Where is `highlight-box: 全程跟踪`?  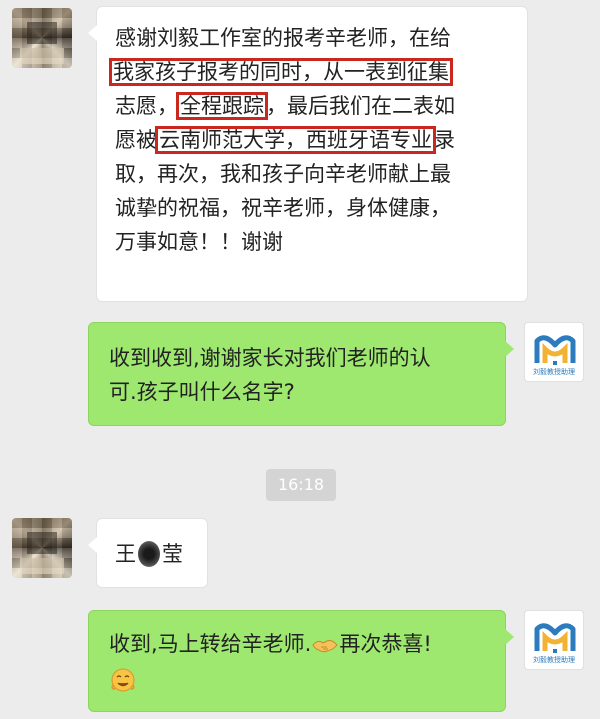 highlight-box: 全程跟踪 is located at coordinates (222, 106).